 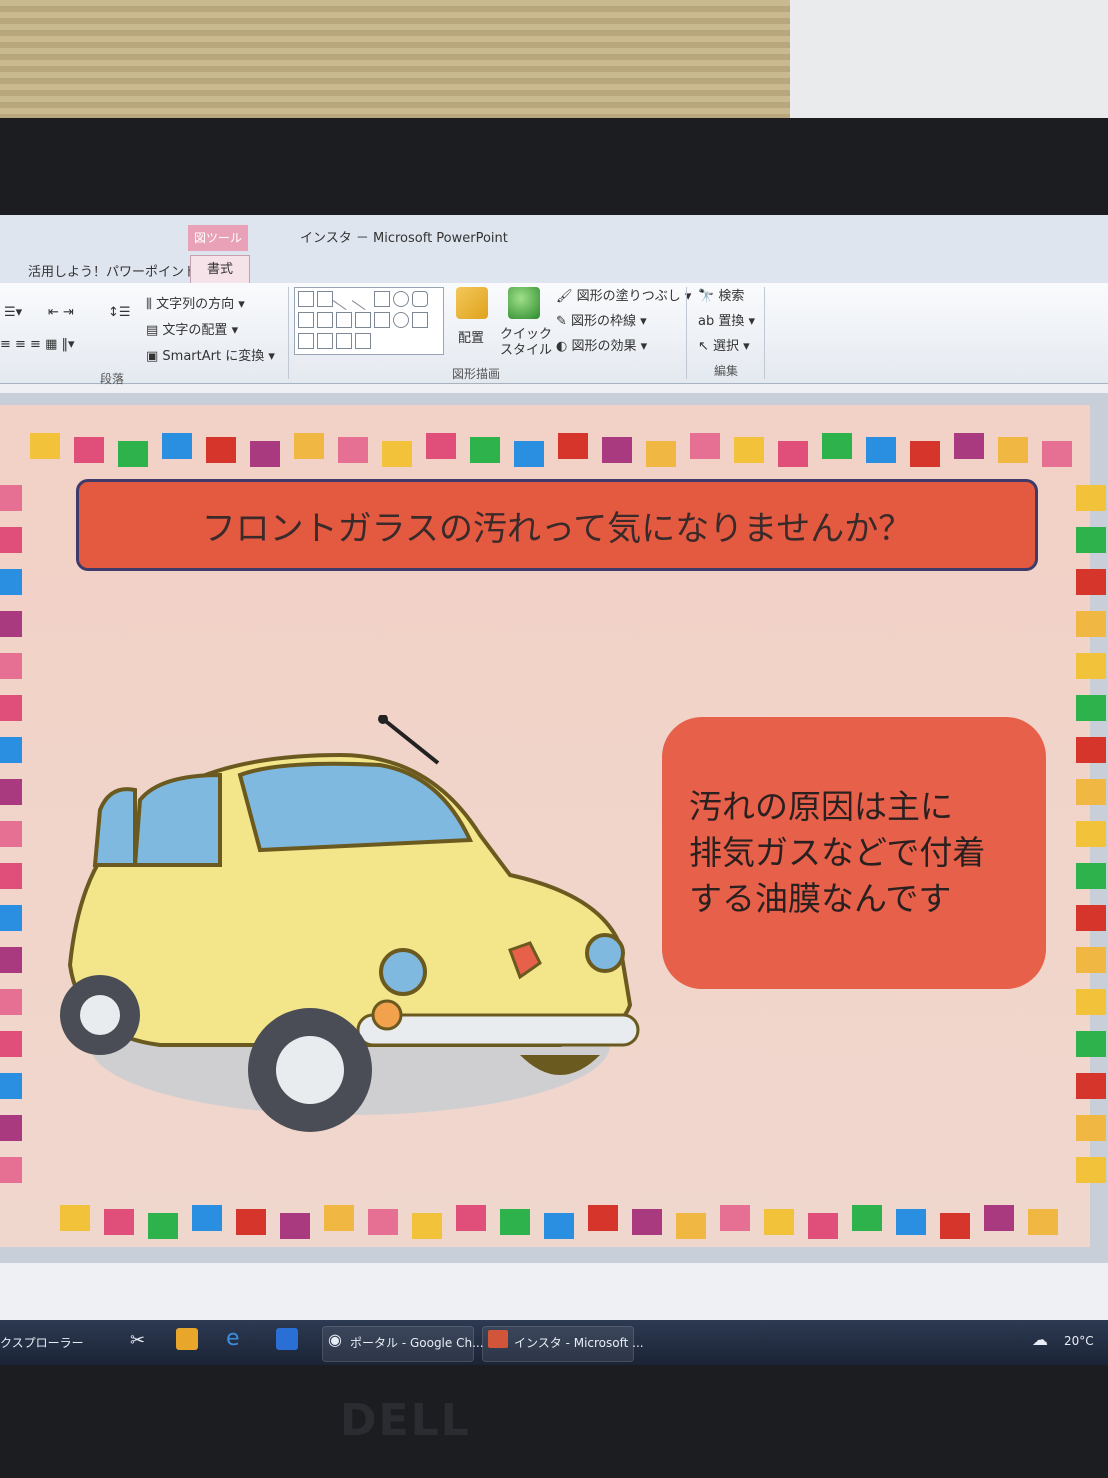 What do you see at coordinates (210, 354) in the screenshot?
I see `smartart-button: ▣ SmartArt に変換 ▾` at bounding box center [210, 354].